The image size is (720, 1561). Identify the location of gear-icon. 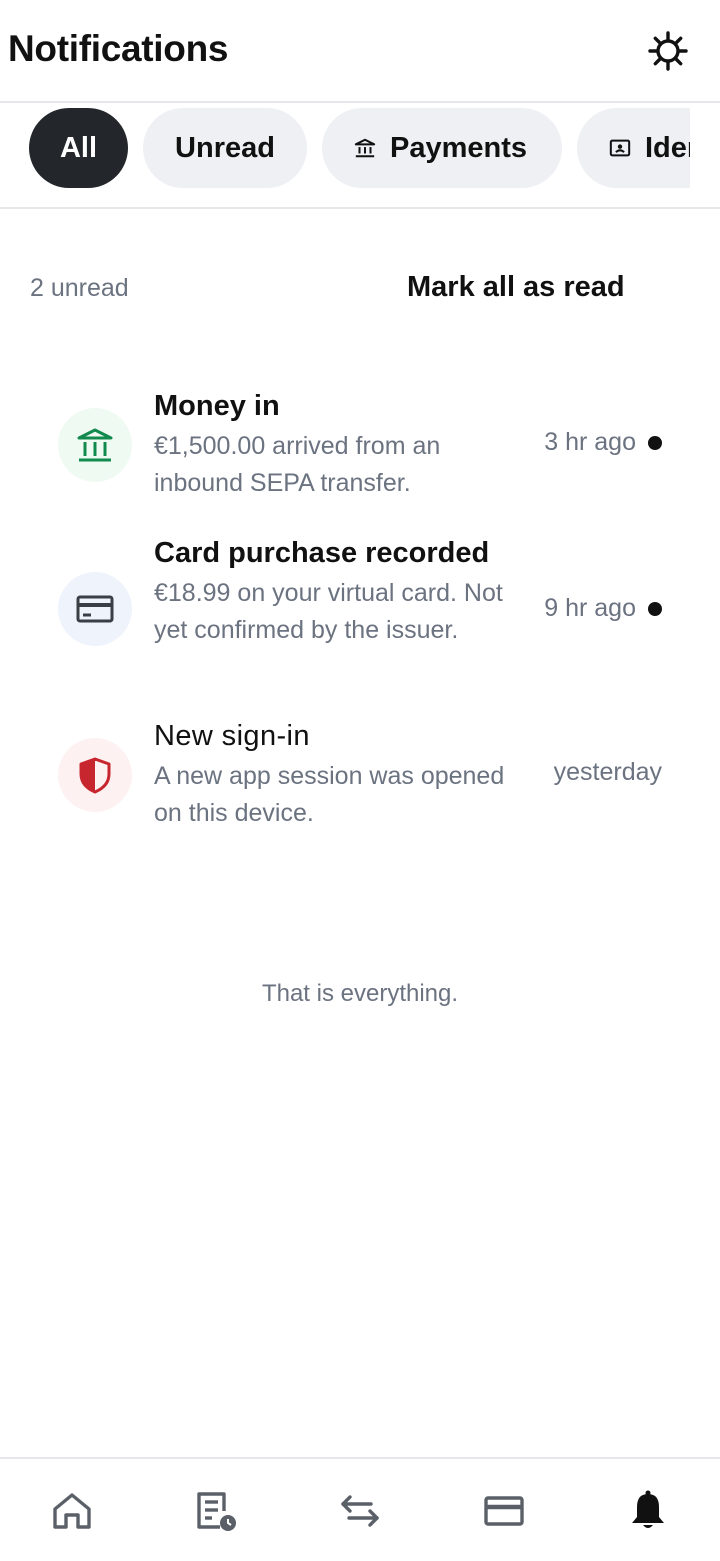
(668, 51).